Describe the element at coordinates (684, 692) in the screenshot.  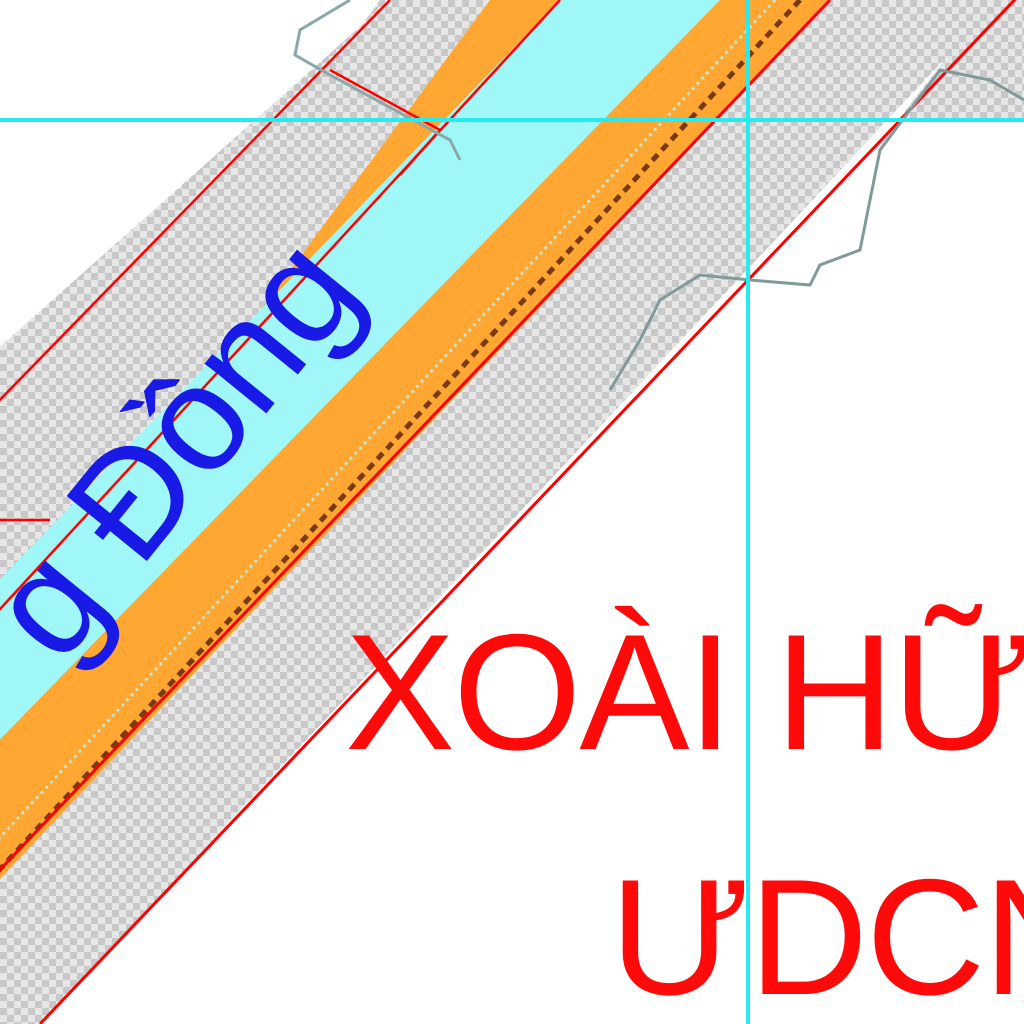
I see `zone-label-line-1: XOÀI HỮ` at that location.